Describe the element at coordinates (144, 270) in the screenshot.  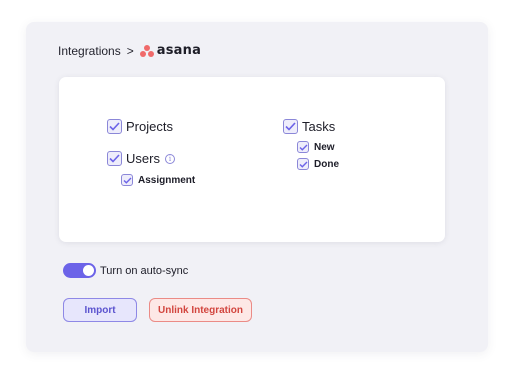
I see `auto-sync-label: Turn on auto-sync` at that location.